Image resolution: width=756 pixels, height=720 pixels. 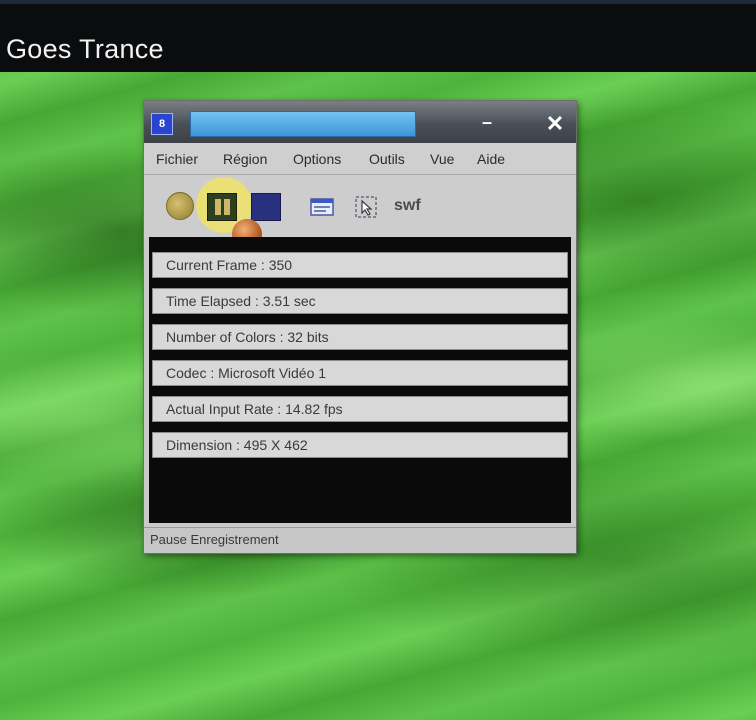 I want to click on window-title, so click(x=303, y=124).